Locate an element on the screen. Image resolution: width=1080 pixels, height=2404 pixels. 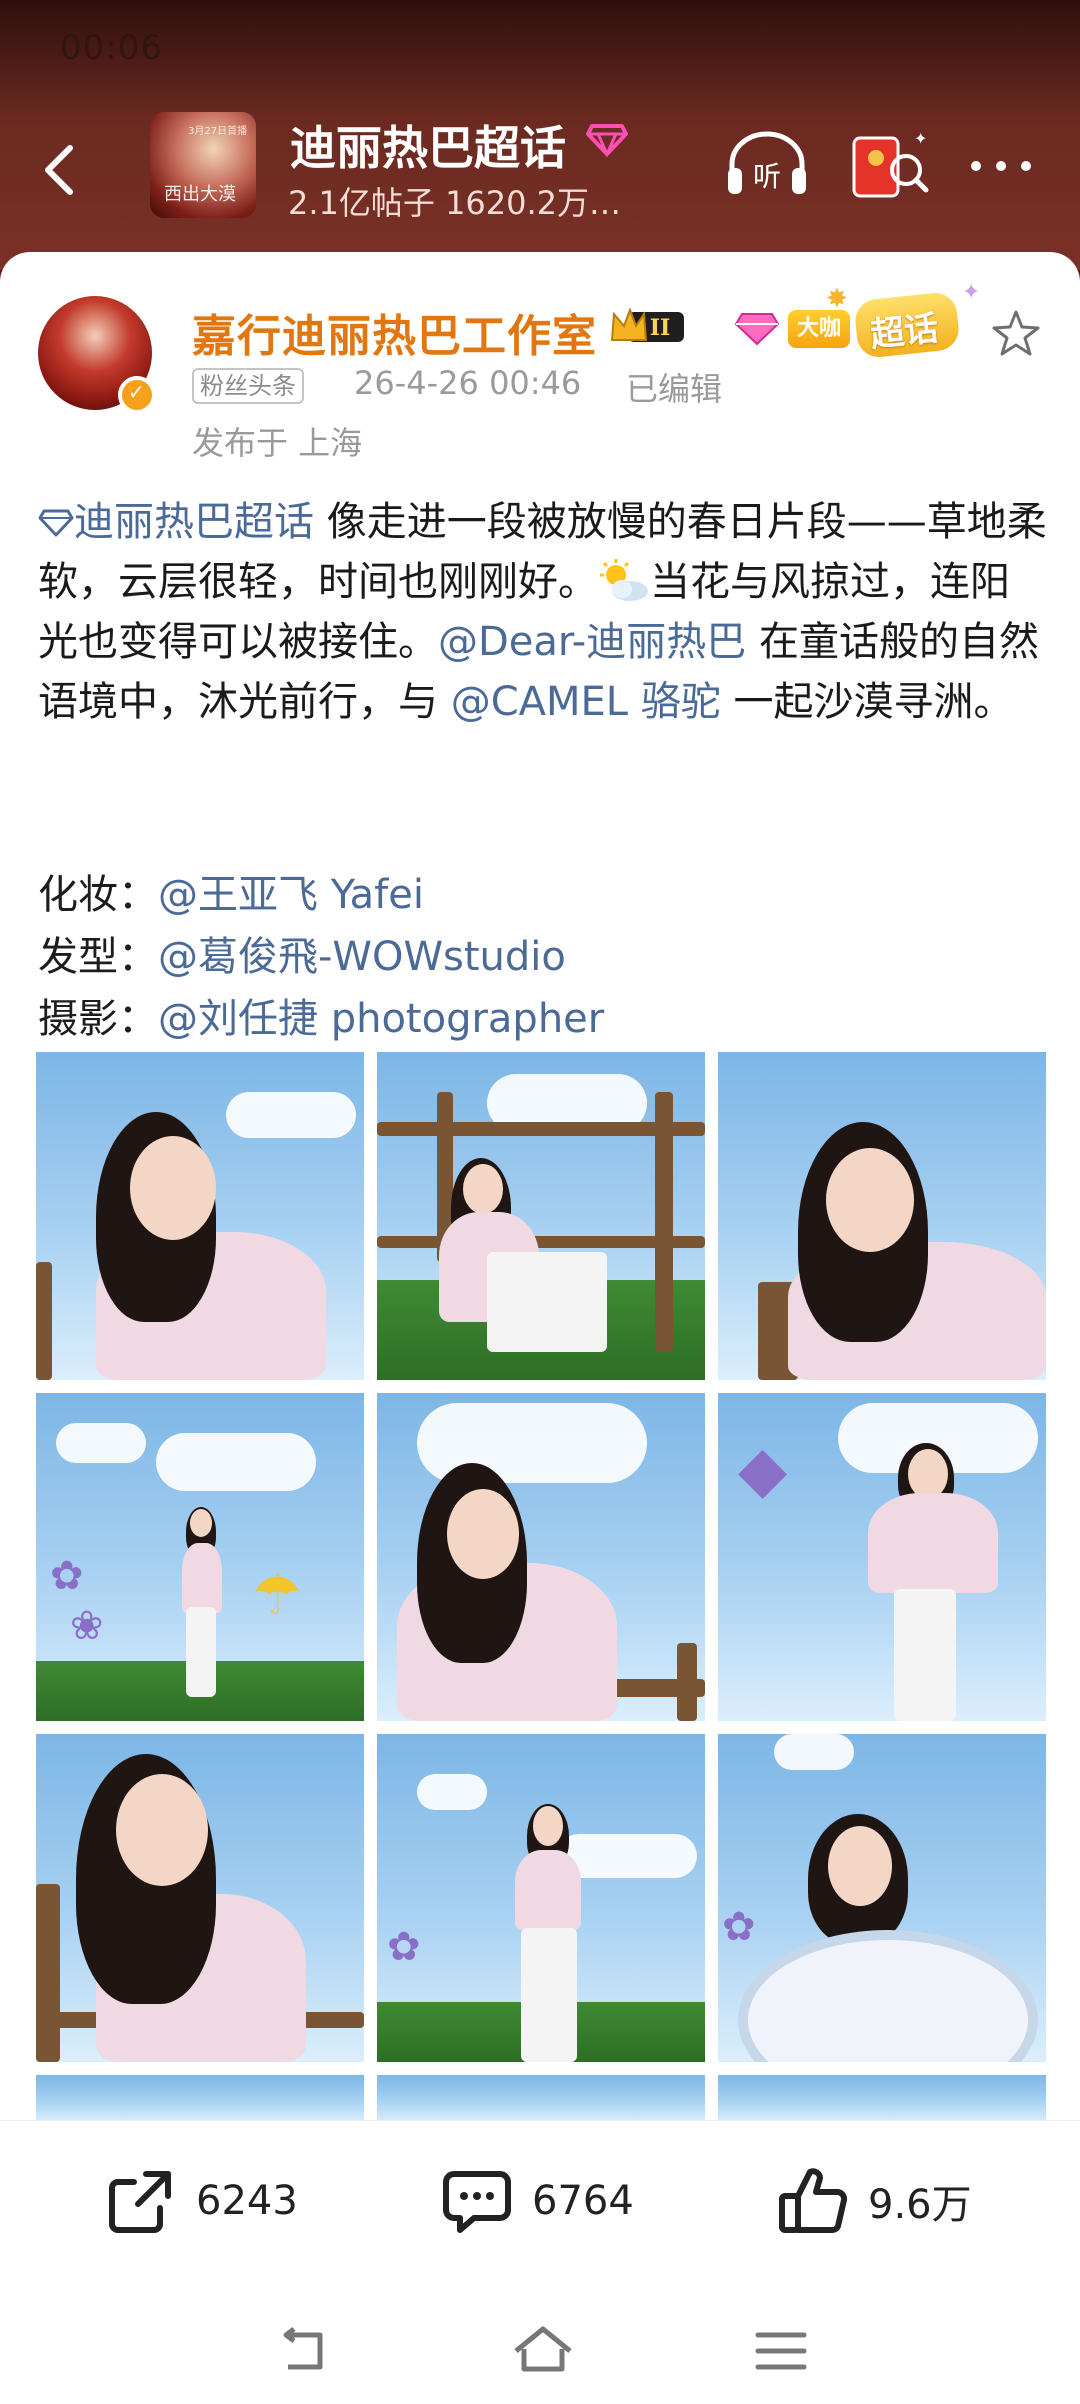
credit-photo-link: @刘任捷 photographer is located at coordinates (381, 1019).